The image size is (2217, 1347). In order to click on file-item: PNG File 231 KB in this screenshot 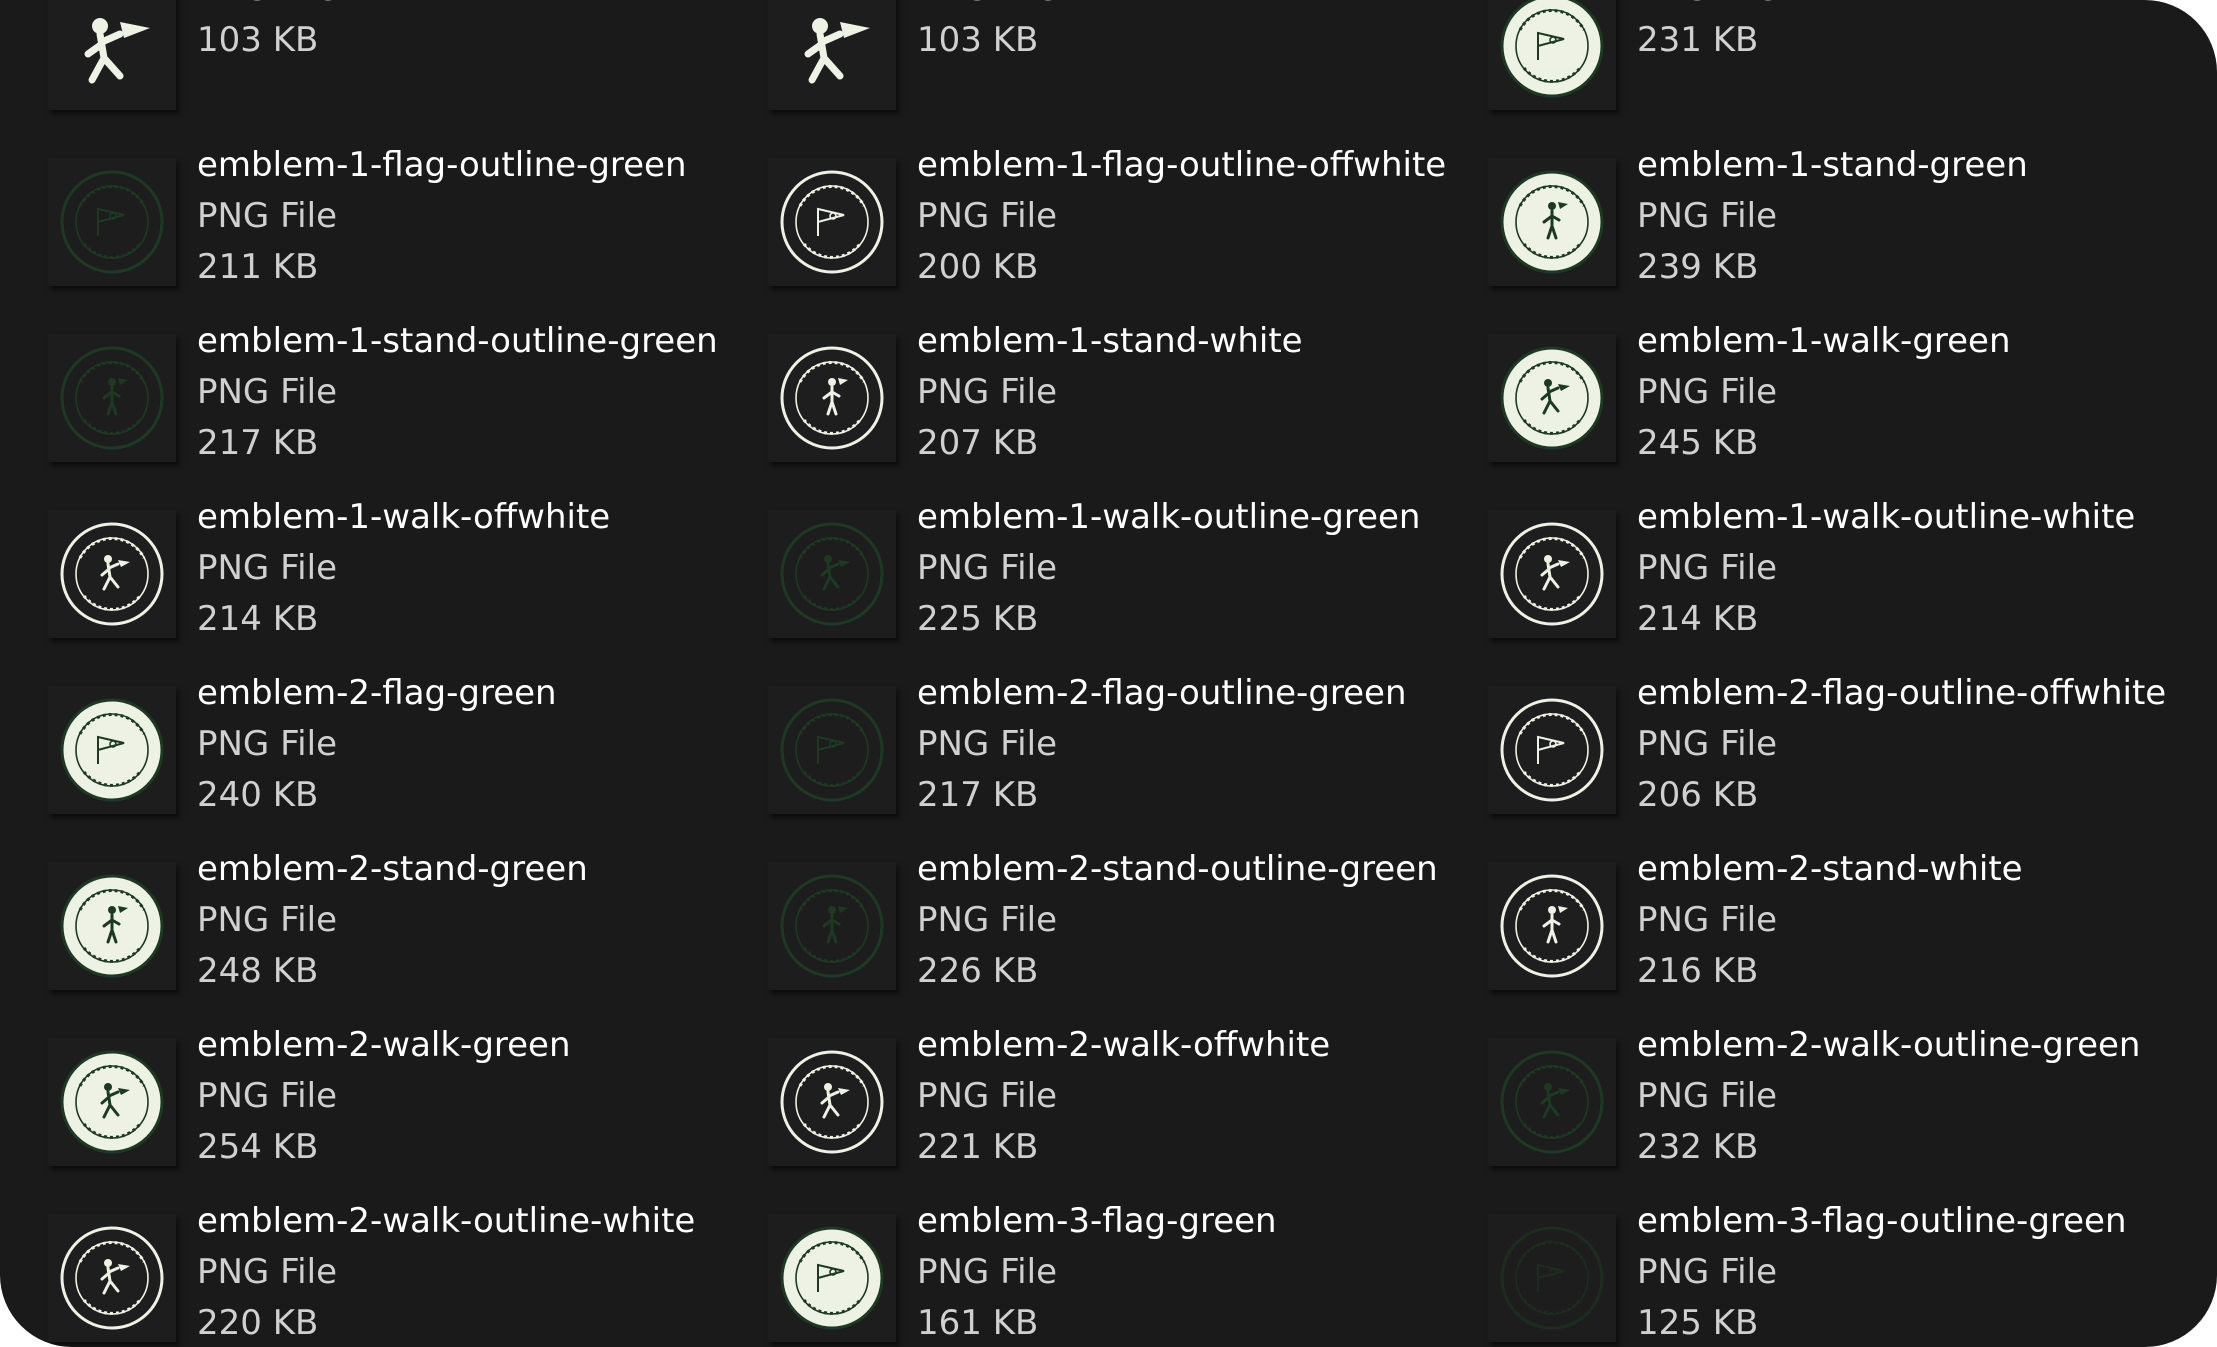, I will do `click(1838, 69)`.